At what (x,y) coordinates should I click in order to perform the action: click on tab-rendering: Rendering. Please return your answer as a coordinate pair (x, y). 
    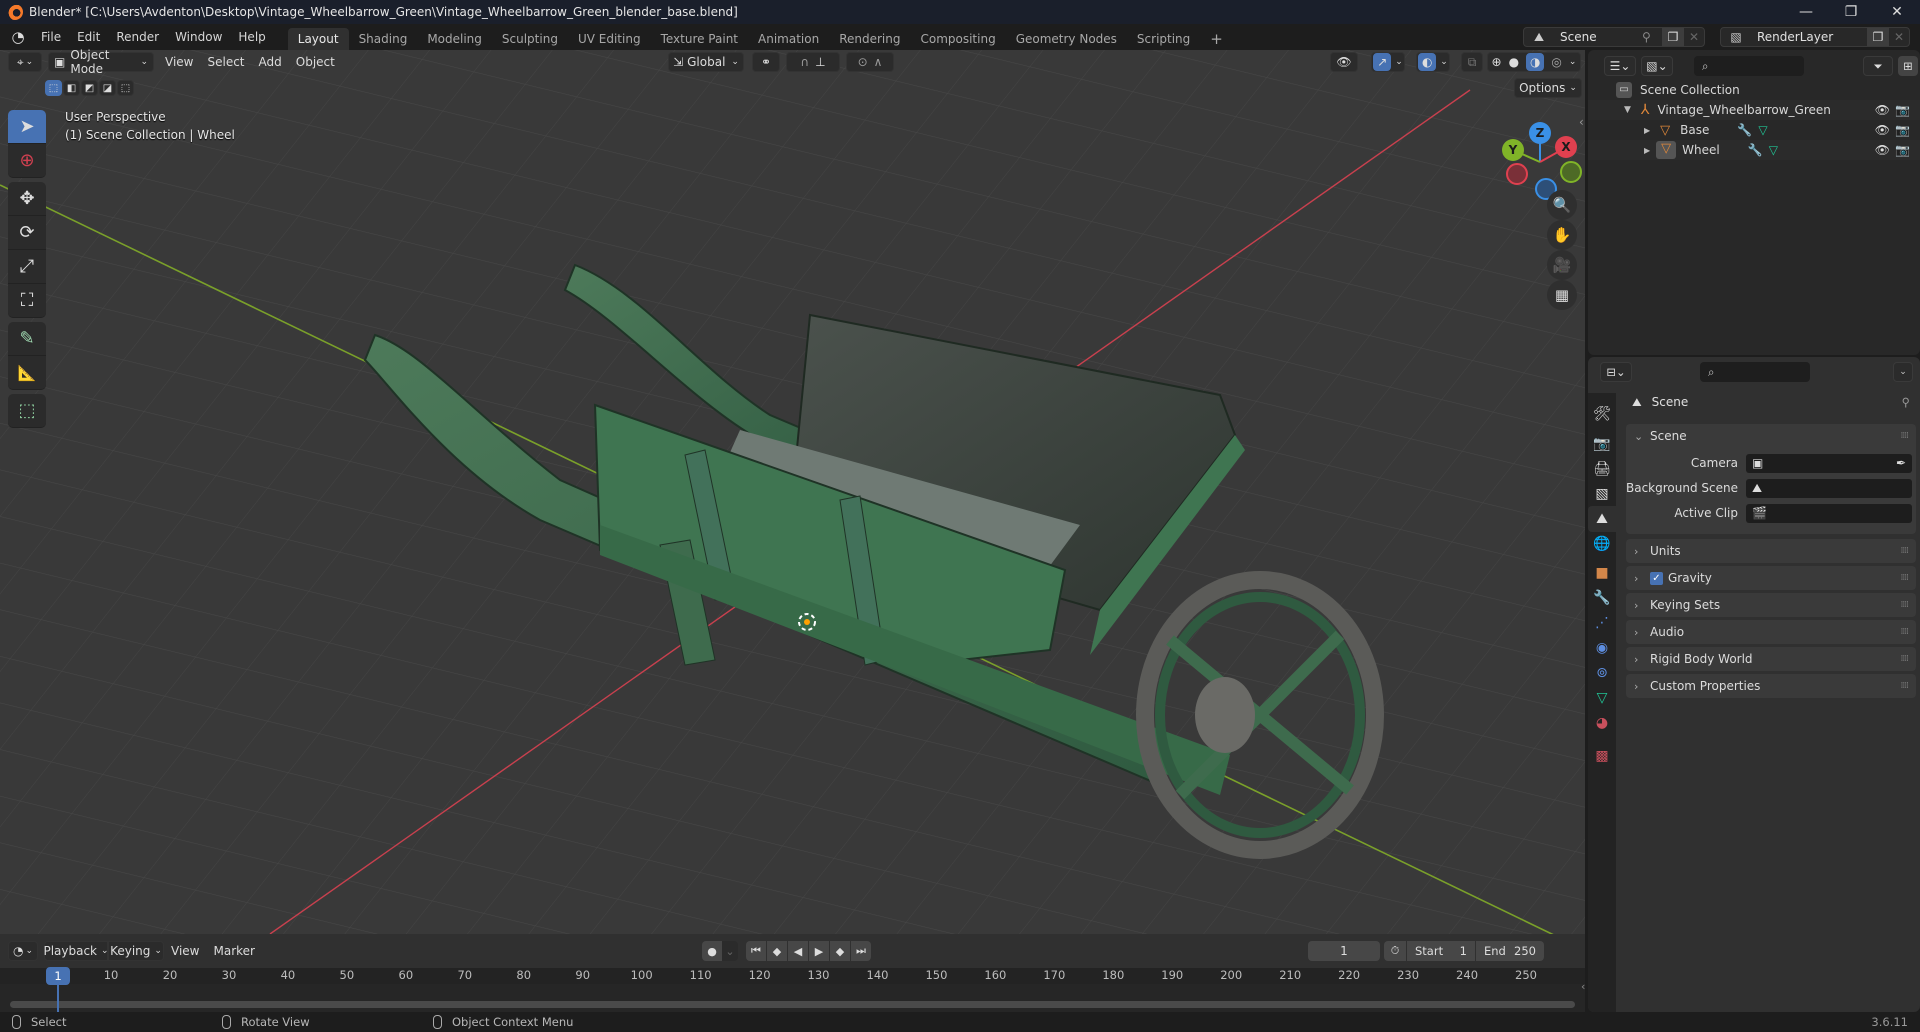
    Looking at the image, I should click on (869, 39).